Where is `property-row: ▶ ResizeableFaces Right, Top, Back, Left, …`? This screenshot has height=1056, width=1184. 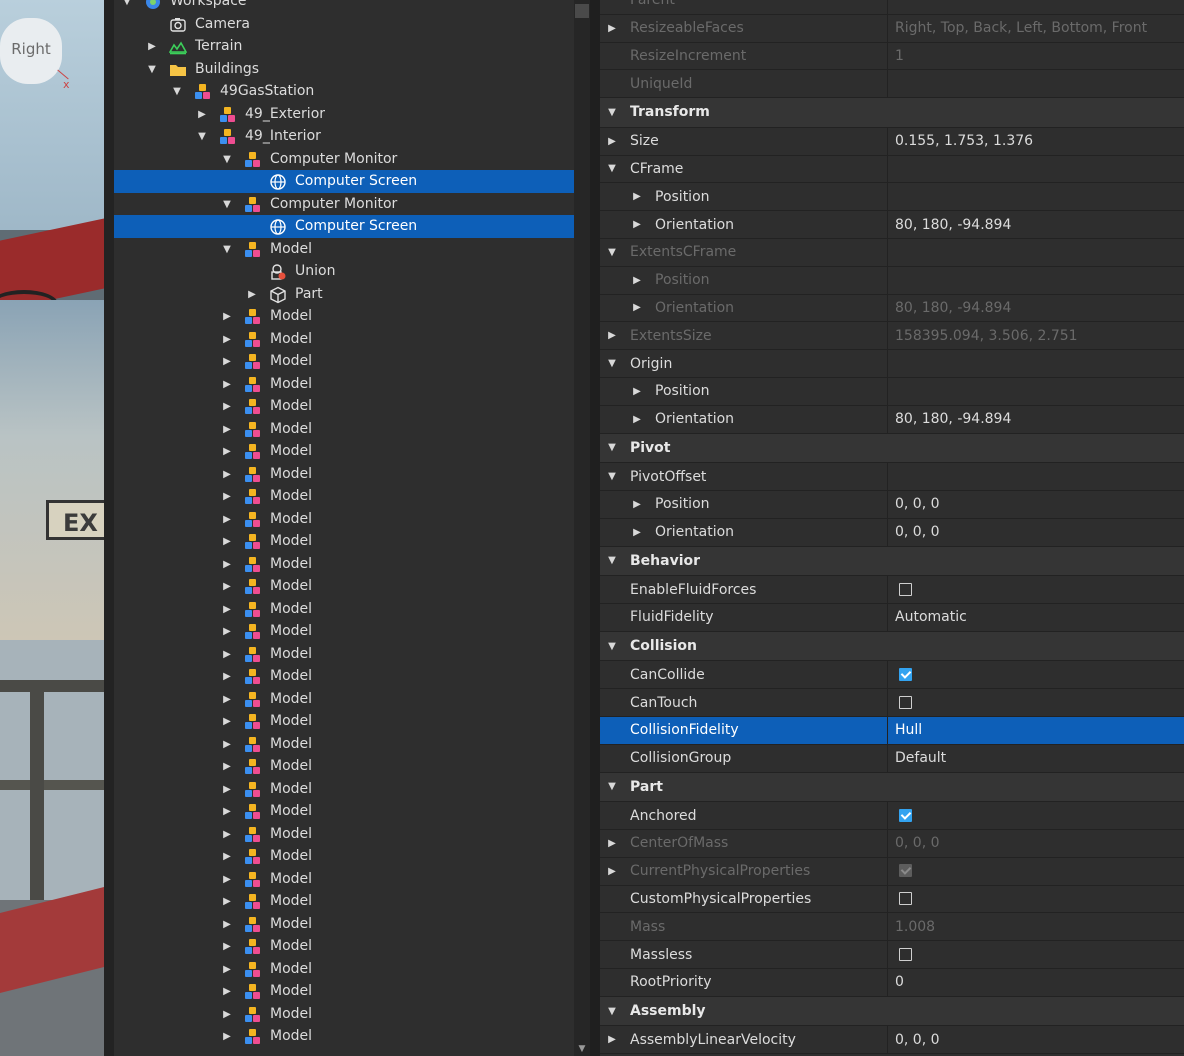
property-row: ▶ ResizeableFaces Right, Top, Back, Left, … is located at coordinates (892, 28).